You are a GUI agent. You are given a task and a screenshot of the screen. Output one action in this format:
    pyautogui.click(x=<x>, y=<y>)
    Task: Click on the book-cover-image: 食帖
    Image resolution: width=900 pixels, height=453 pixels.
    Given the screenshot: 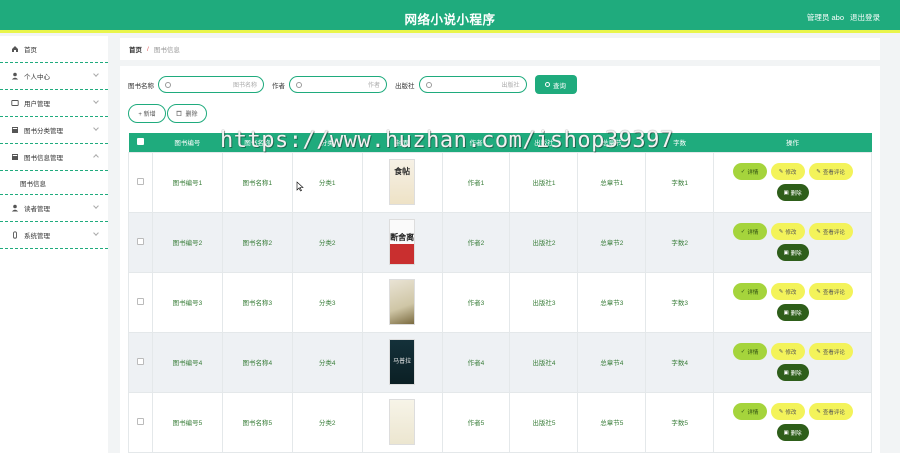 What is the action you would take?
    pyautogui.click(x=402, y=182)
    